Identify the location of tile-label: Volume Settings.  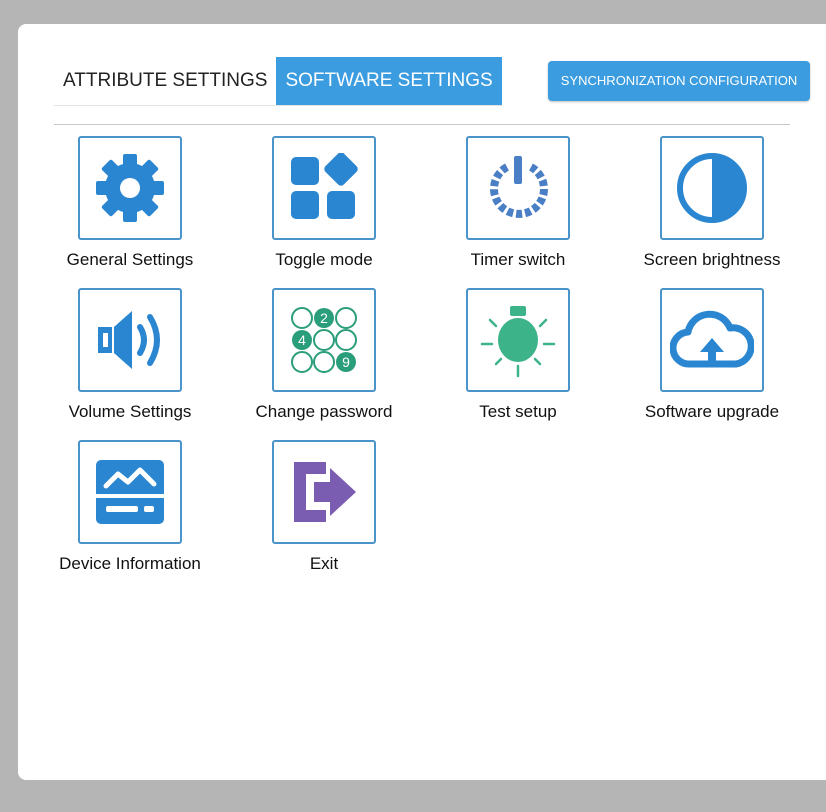
(130, 411).